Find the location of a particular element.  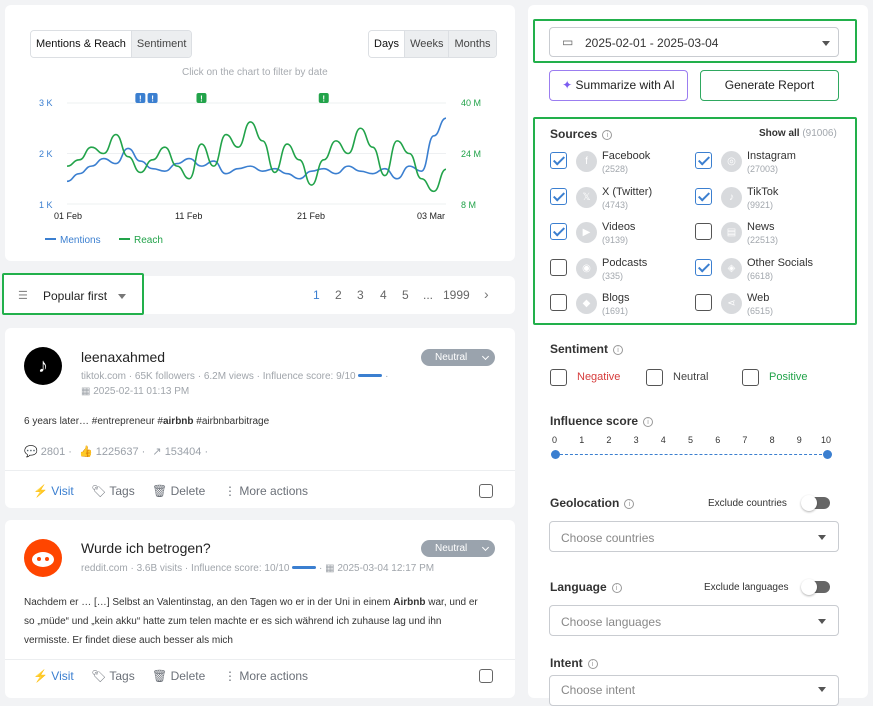

positive-label: Positive is located at coordinates (788, 377).